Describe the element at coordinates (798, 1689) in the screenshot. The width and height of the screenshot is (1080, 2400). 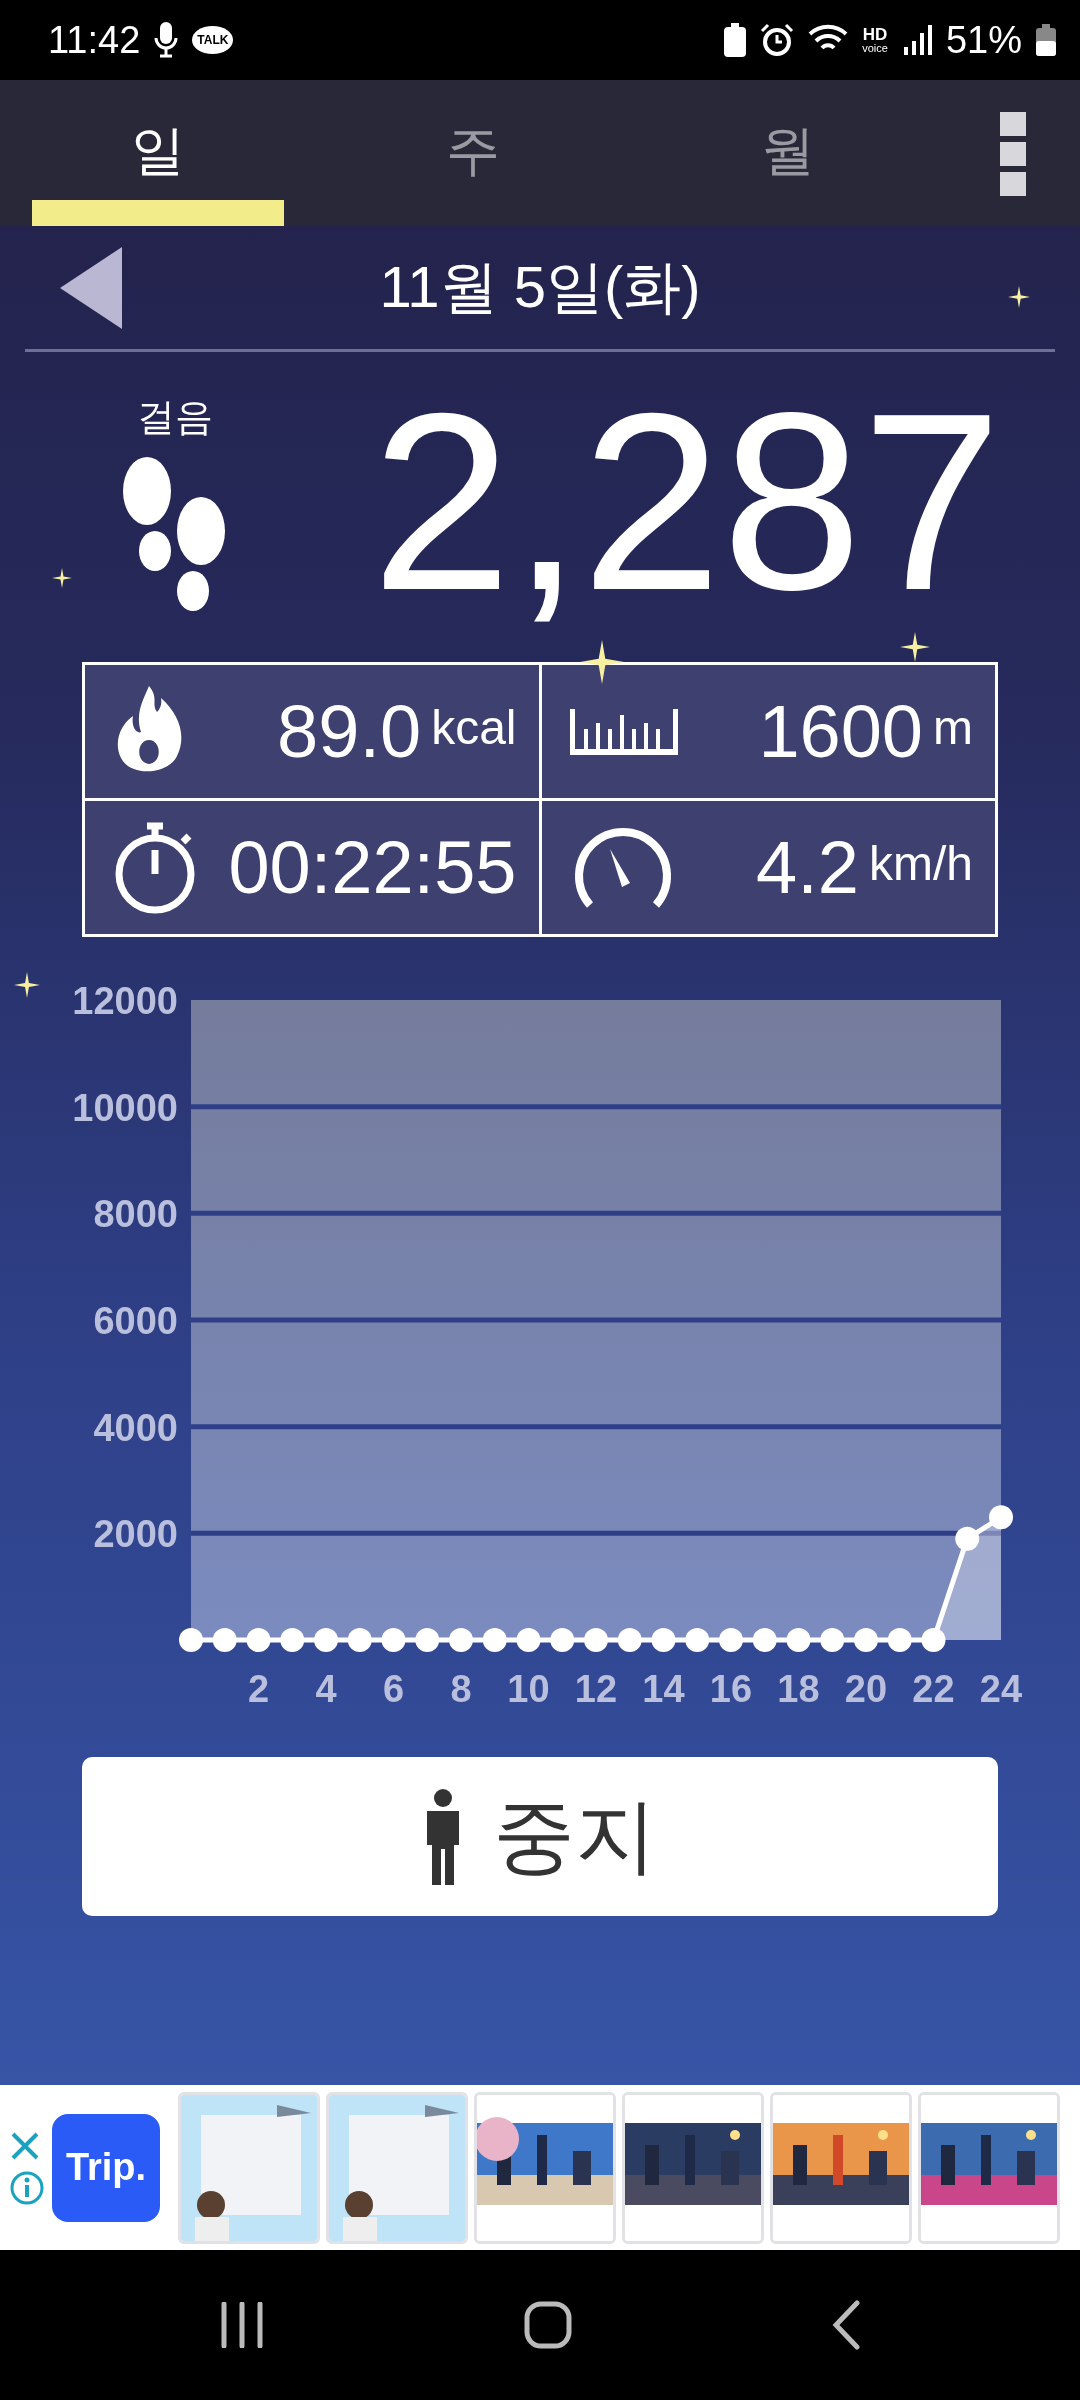
I see `x-axis-label: 18` at that location.